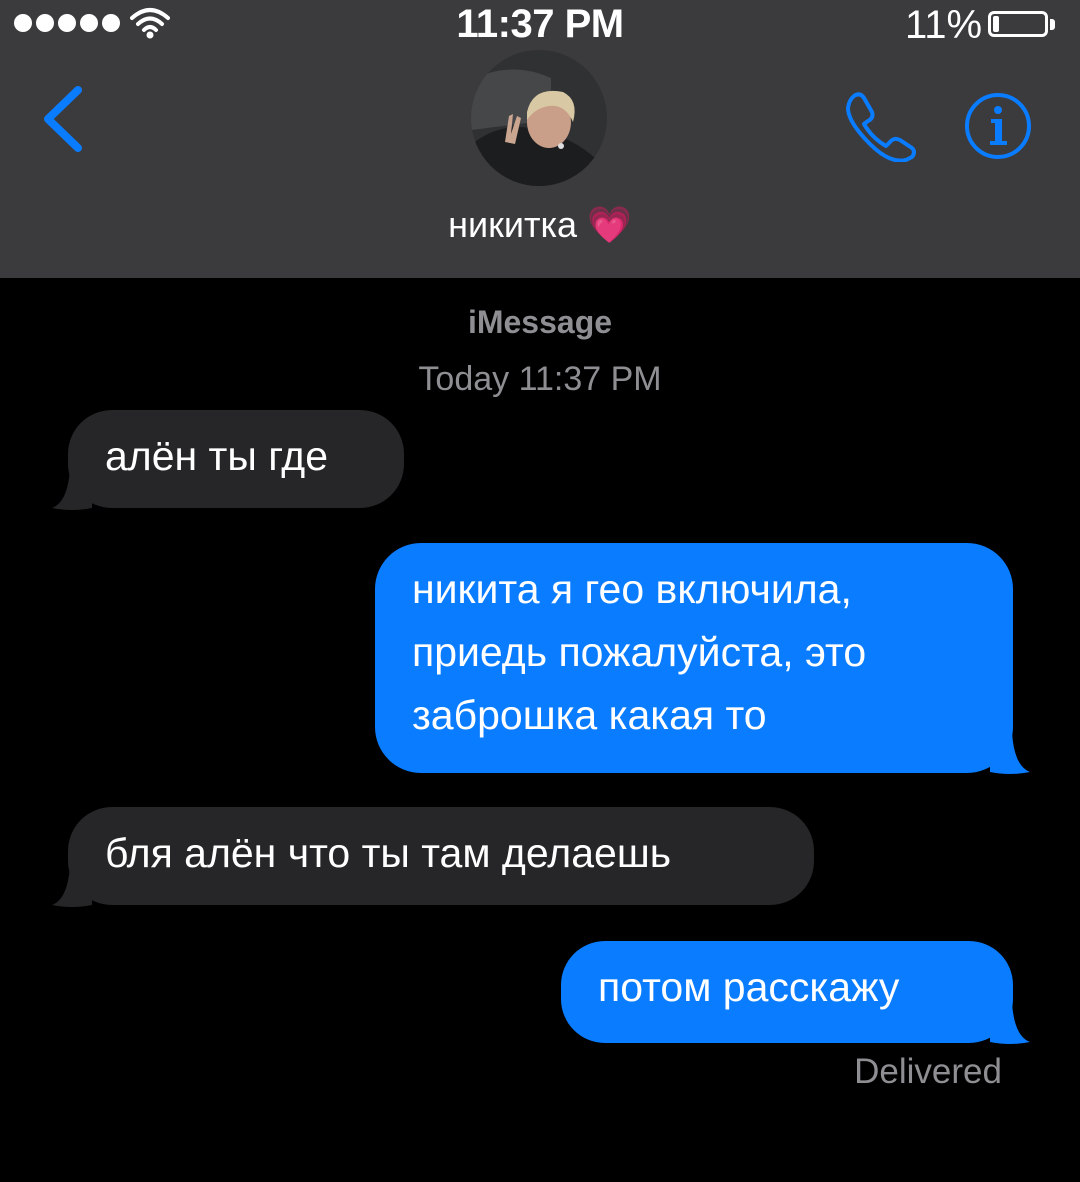 The width and height of the screenshot is (1080, 1182). I want to click on chevron-left-icon, so click(63, 119).